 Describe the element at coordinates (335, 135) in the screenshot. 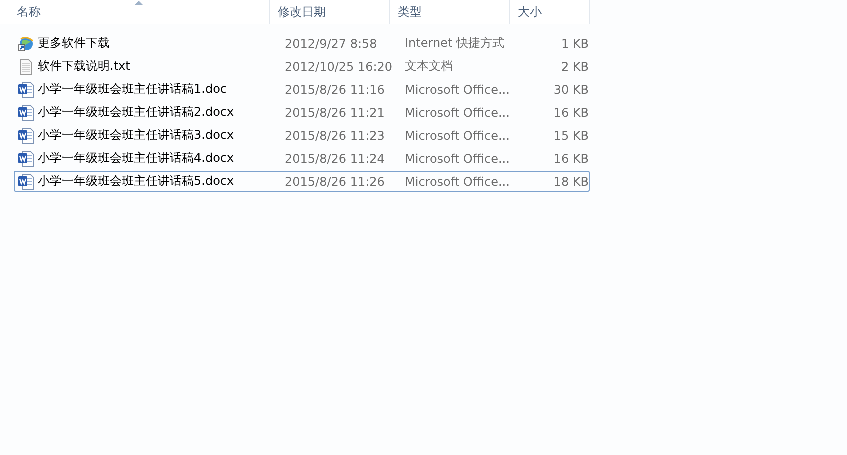

I see `modified-date: 2015/8/26 11:23` at that location.